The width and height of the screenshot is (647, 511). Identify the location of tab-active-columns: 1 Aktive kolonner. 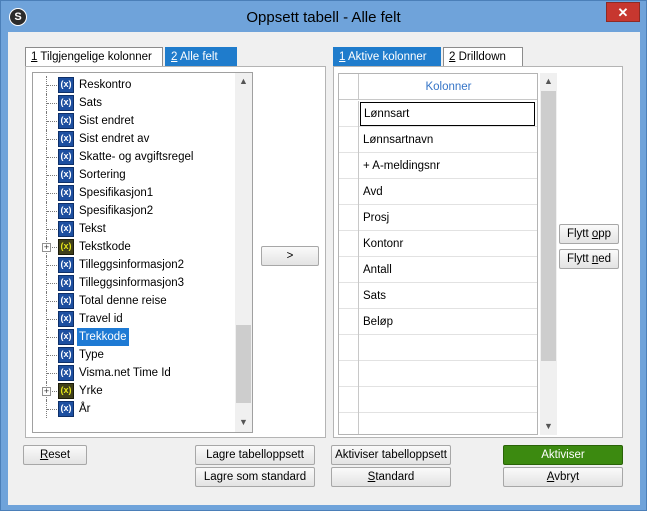
(387, 56).